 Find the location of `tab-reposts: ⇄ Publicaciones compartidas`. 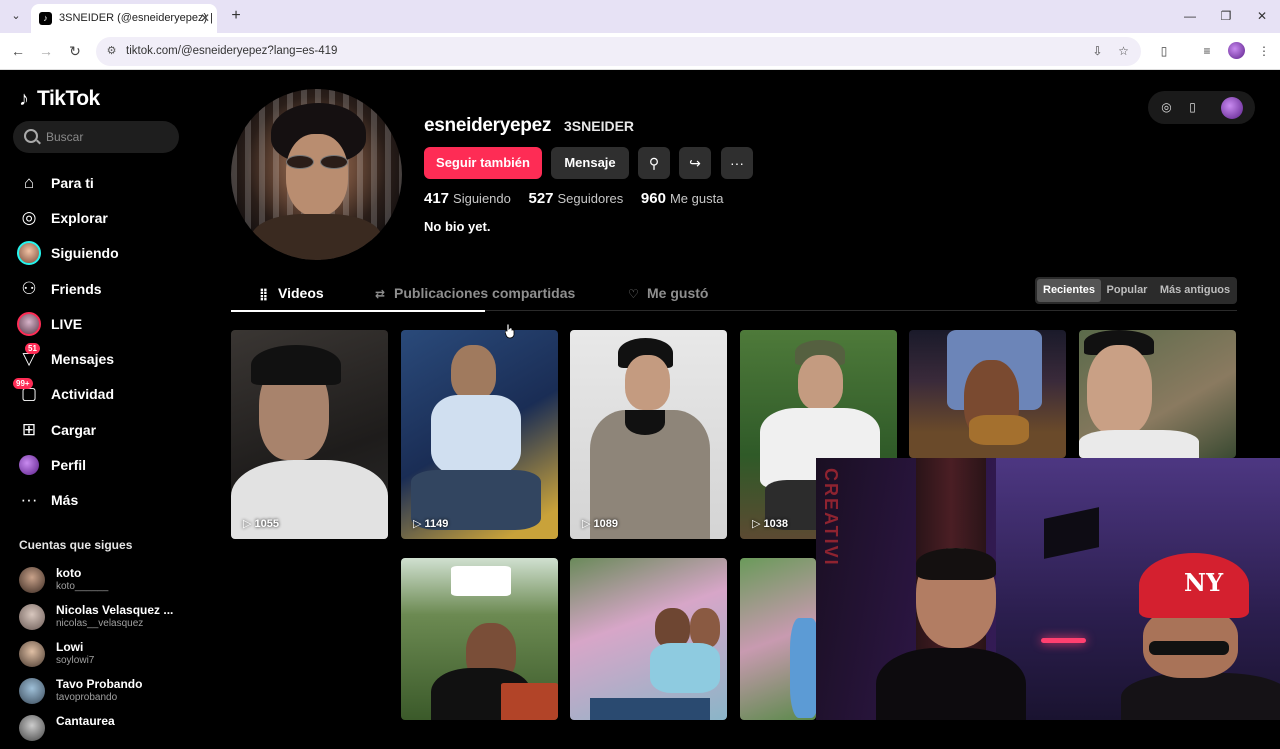

tab-reposts: ⇄ Publicaciones compartidas is located at coordinates (475, 294).